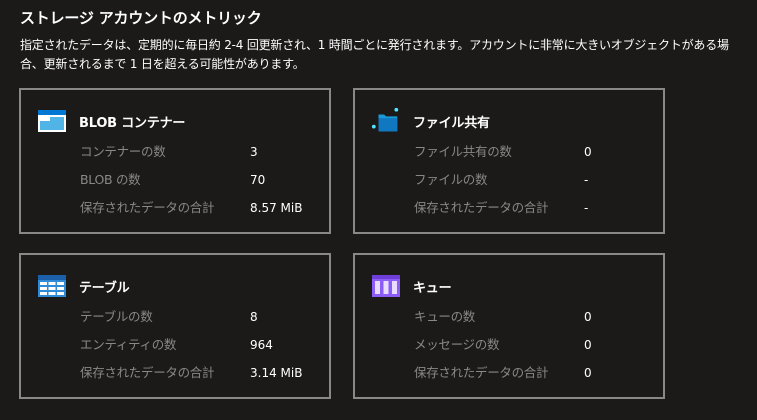 This screenshot has width=757, height=420. Describe the element at coordinates (276, 373) in the screenshot. I see `metric-value: 3.14 MiB` at that location.